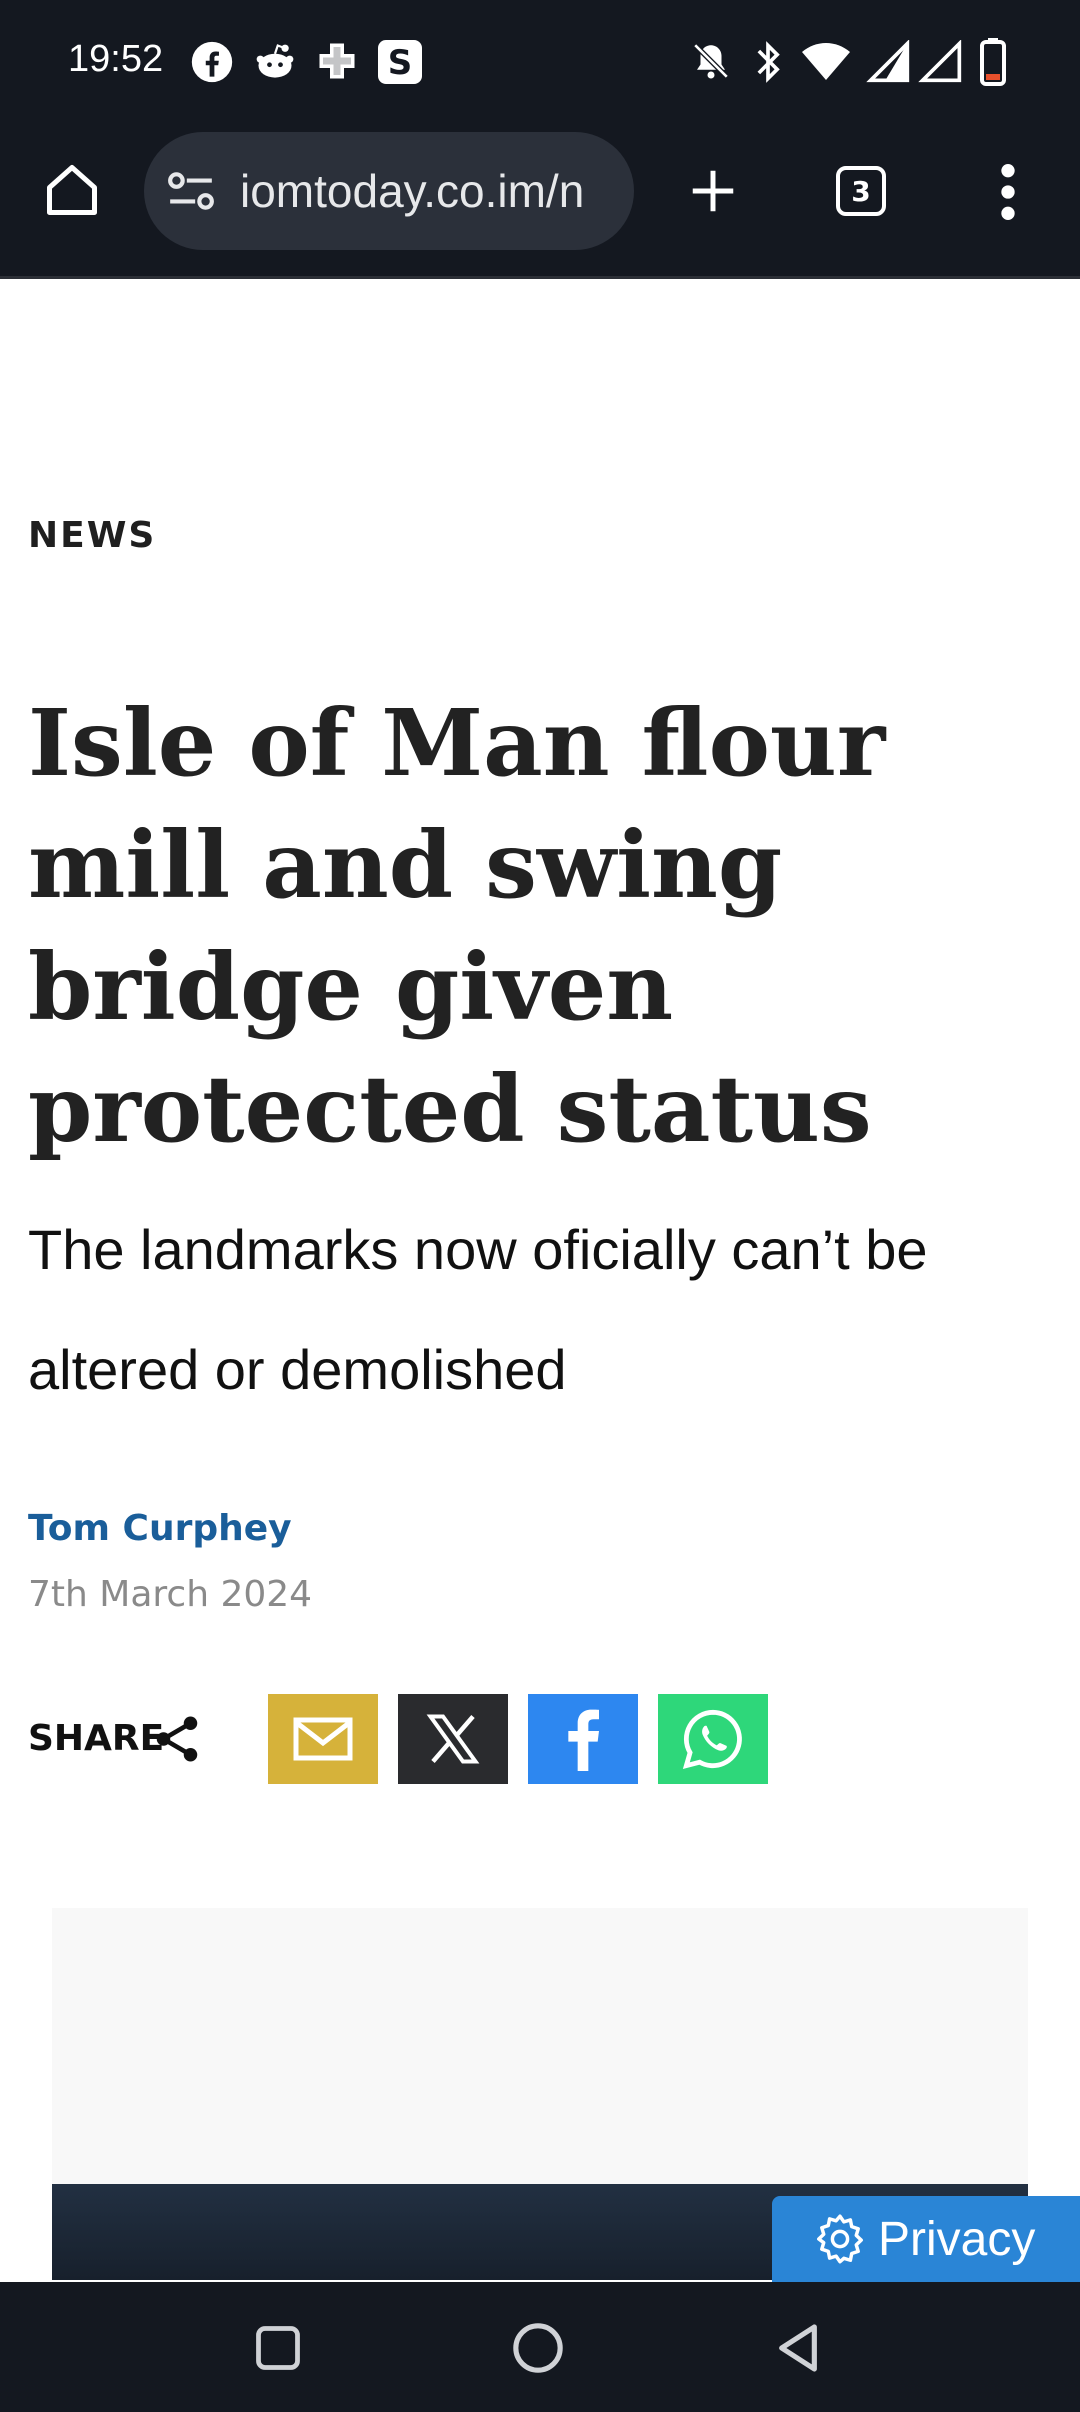 This screenshot has height=2412, width=1080. I want to click on home-icon, so click(72, 190).